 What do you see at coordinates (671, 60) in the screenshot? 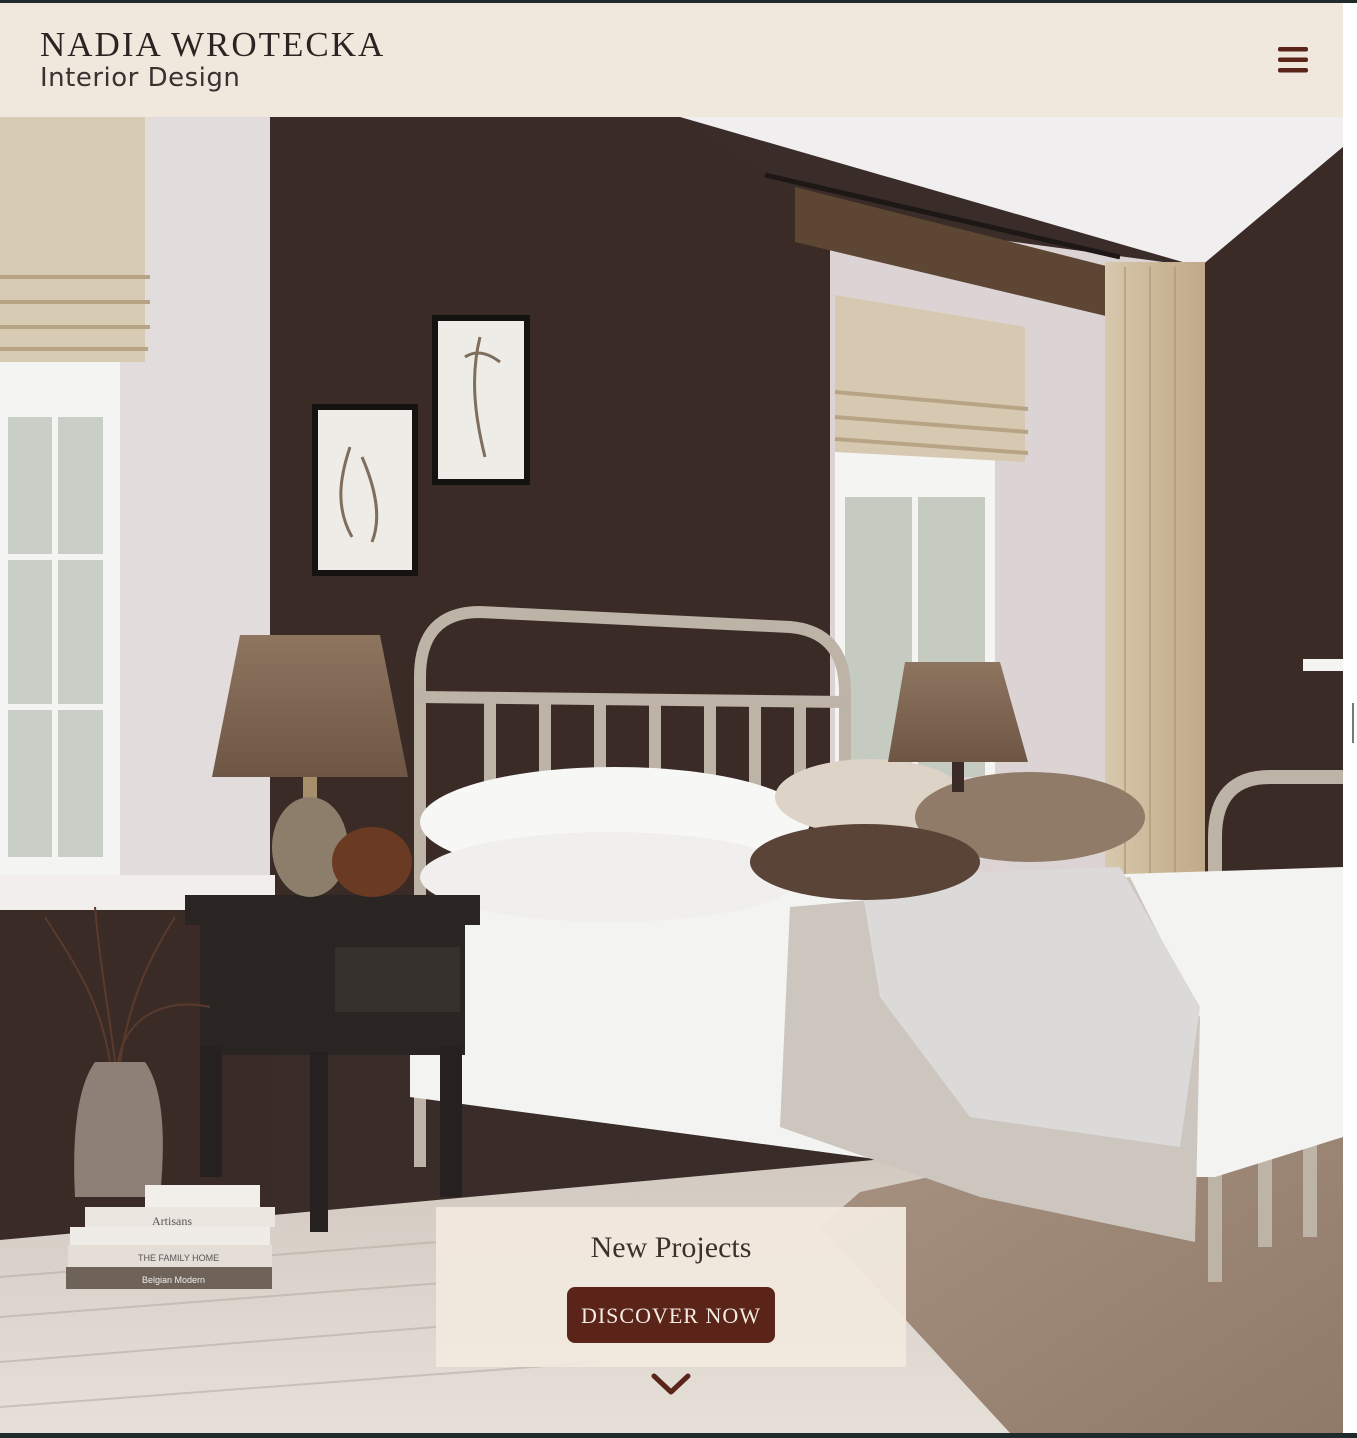
I see `site-header: NADIA WROTECKA Interior Design` at bounding box center [671, 60].